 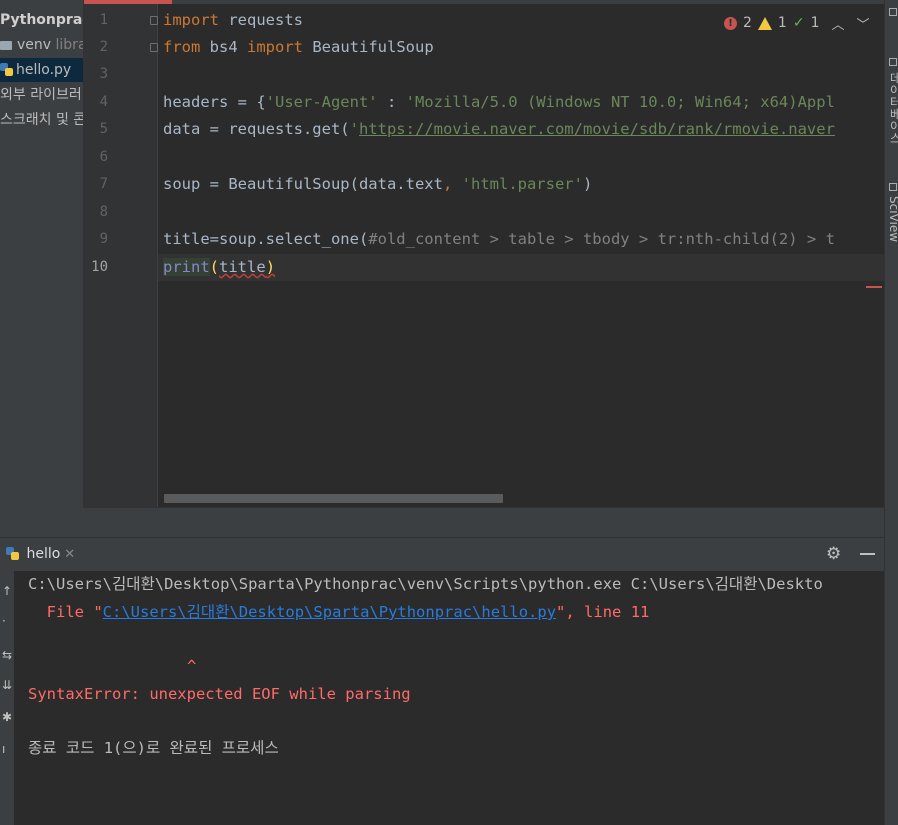 What do you see at coordinates (6, 69) in the screenshot?
I see `python-file-icon` at bounding box center [6, 69].